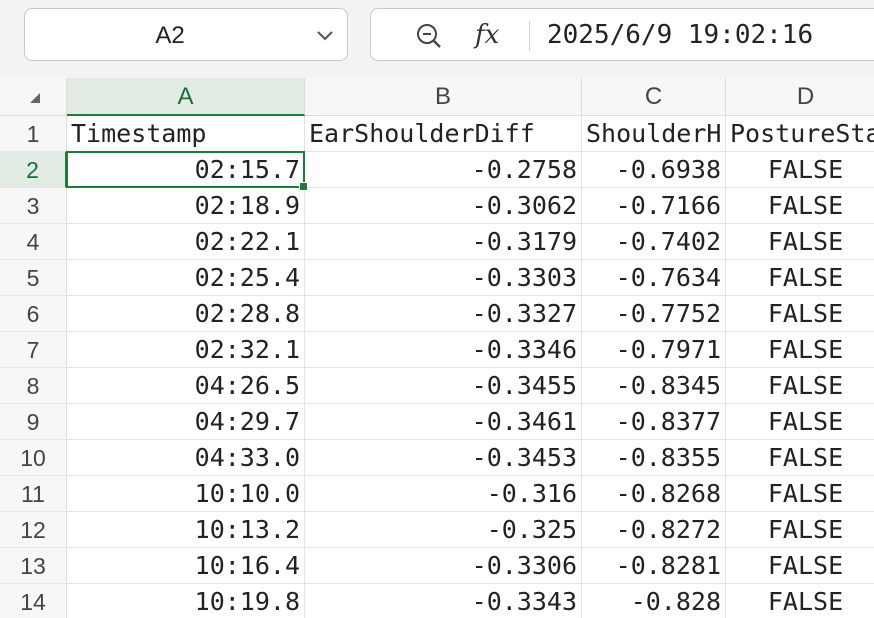  Describe the element at coordinates (654, 601) in the screenshot. I see `cell-c14: -0.828` at that location.